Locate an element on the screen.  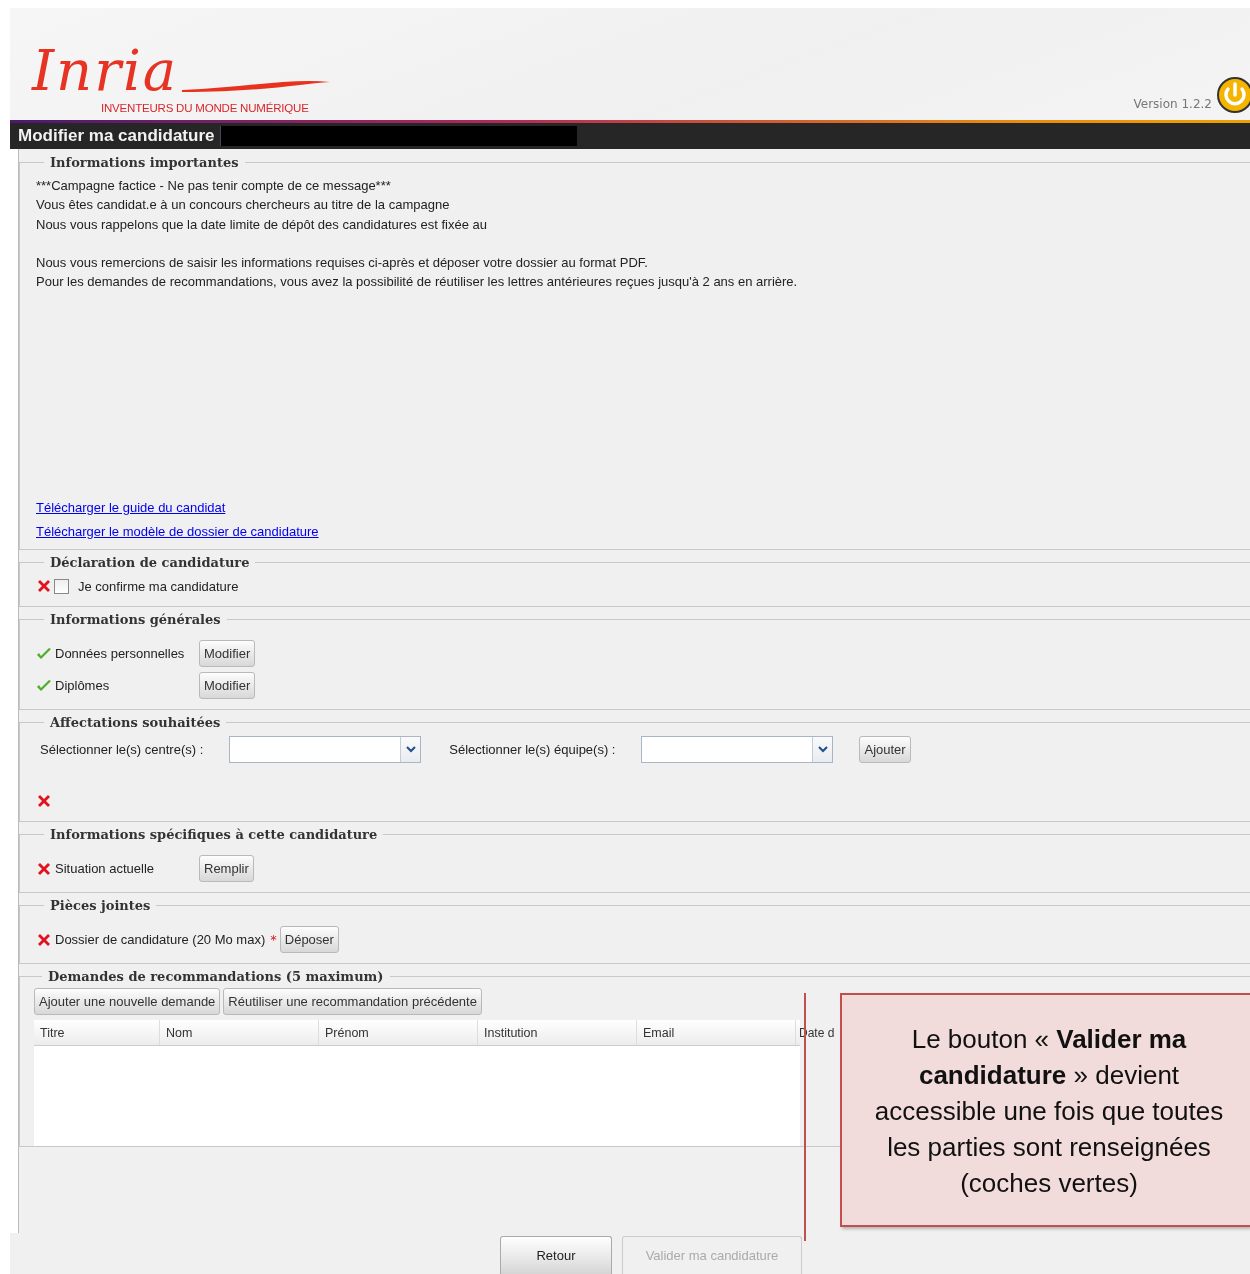
tagline: INVENTEURS DU MONDE NUMÉRIQUE is located at coordinates (205, 108).